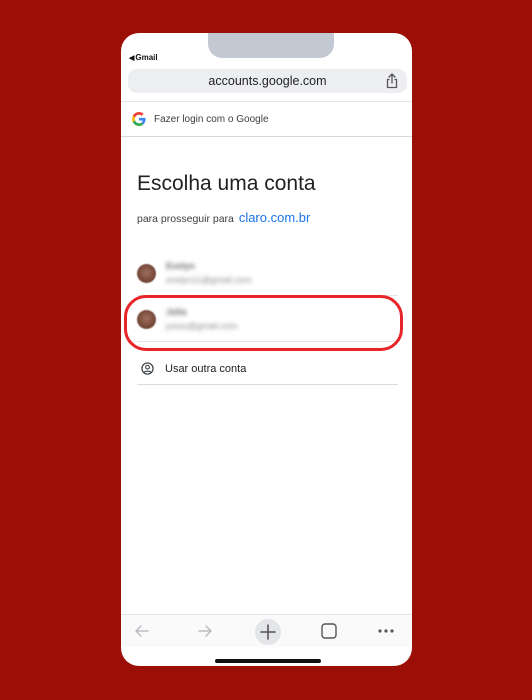 This screenshot has width=532, height=700. Describe the element at coordinates (275, 217) in the screenshot. I see `continue-to-link: claro.com.br` at that location.